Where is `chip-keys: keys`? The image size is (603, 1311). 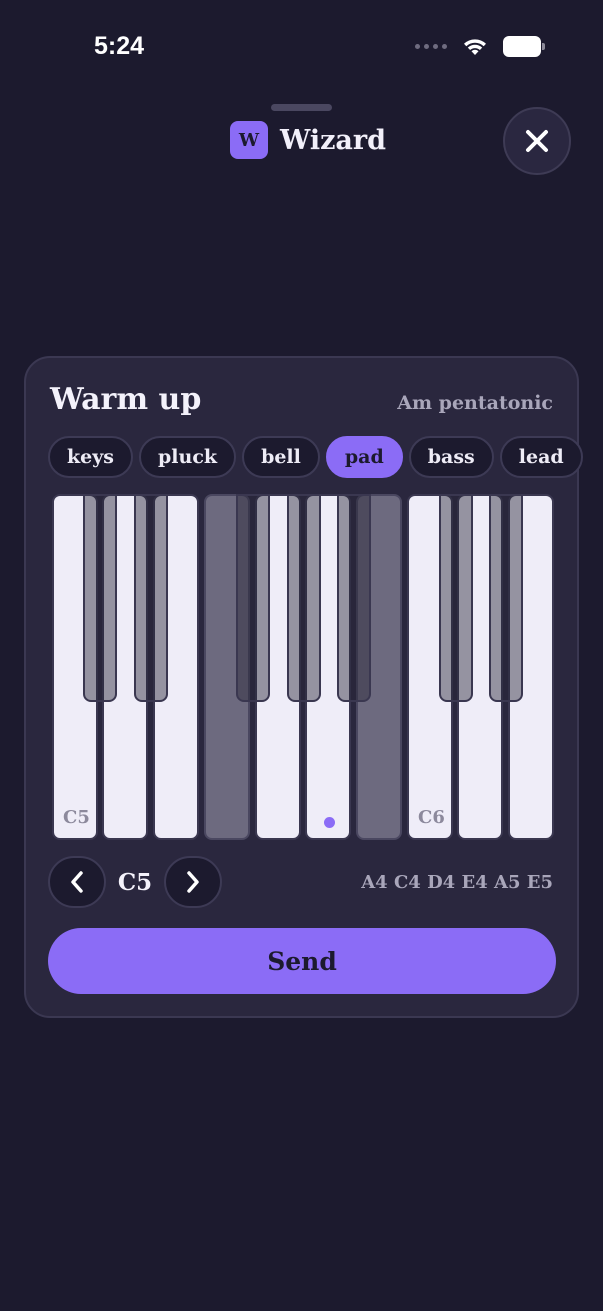
chip-keys: keys is located at coordinates (90, 457).